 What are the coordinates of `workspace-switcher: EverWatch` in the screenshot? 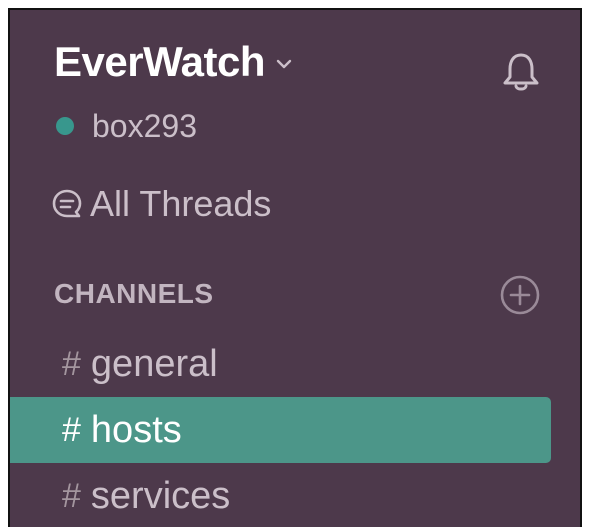 It's located at (173, 62).